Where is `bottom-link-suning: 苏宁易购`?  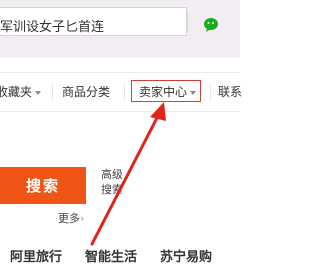 bottom-link-suning: 苏宁易购 is located at coordinates (186, 255).